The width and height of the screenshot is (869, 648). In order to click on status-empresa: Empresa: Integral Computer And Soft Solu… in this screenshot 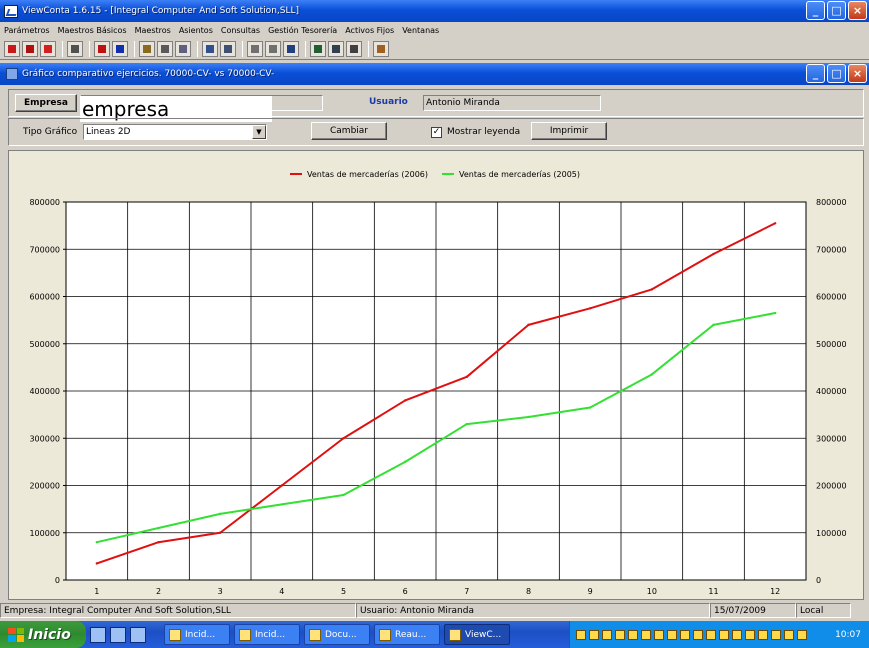, I will do `click(178, 610)`.